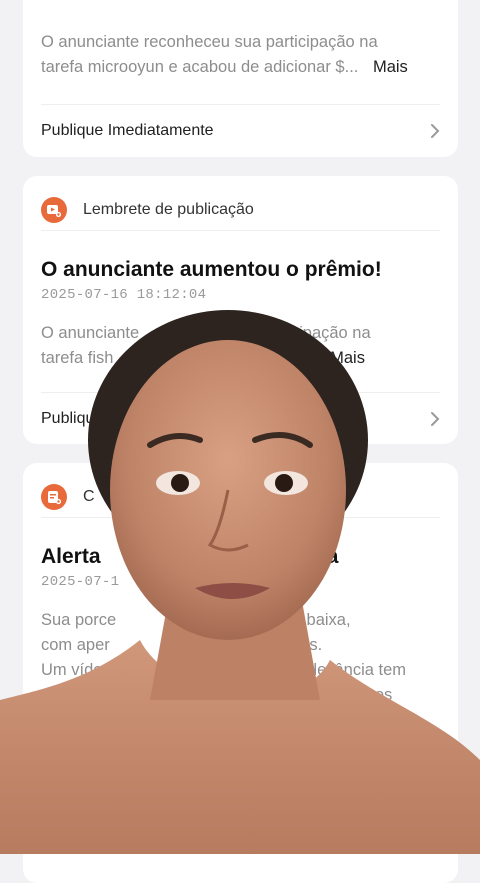  What do you see at coordinates (72, 418) in the screenshot?
I see `card-2-publish-label: Publique` at bounding box center [72, 418].